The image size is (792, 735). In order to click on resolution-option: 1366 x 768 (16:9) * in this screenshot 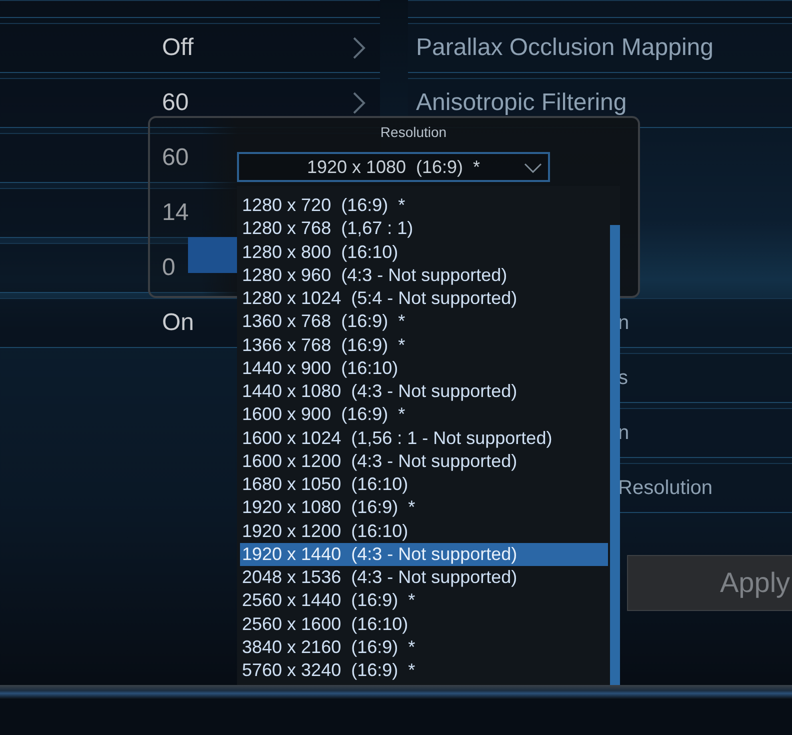, I will do `click(424, 345)`.